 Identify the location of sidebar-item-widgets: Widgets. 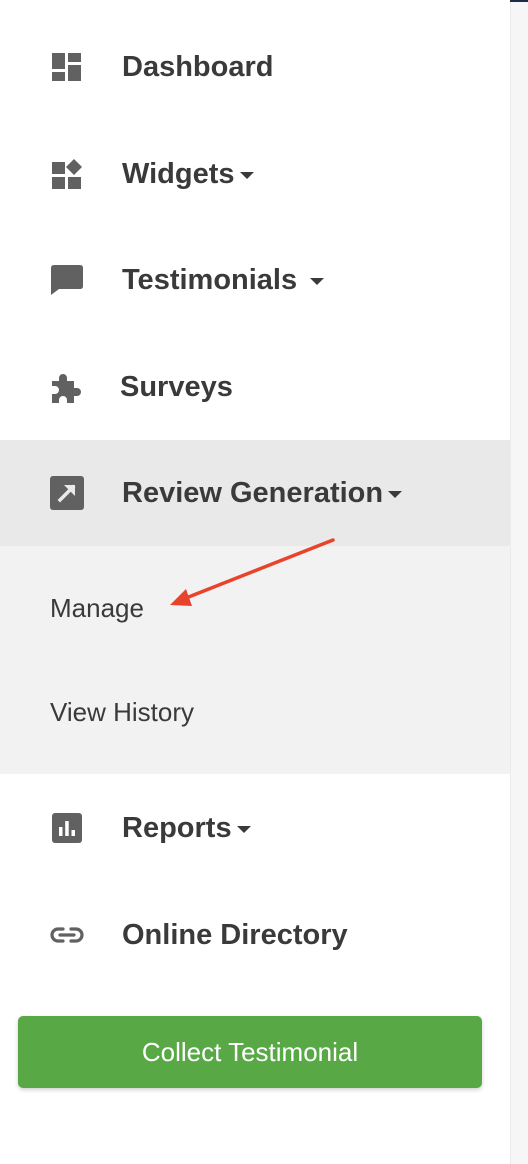
(255, 174).